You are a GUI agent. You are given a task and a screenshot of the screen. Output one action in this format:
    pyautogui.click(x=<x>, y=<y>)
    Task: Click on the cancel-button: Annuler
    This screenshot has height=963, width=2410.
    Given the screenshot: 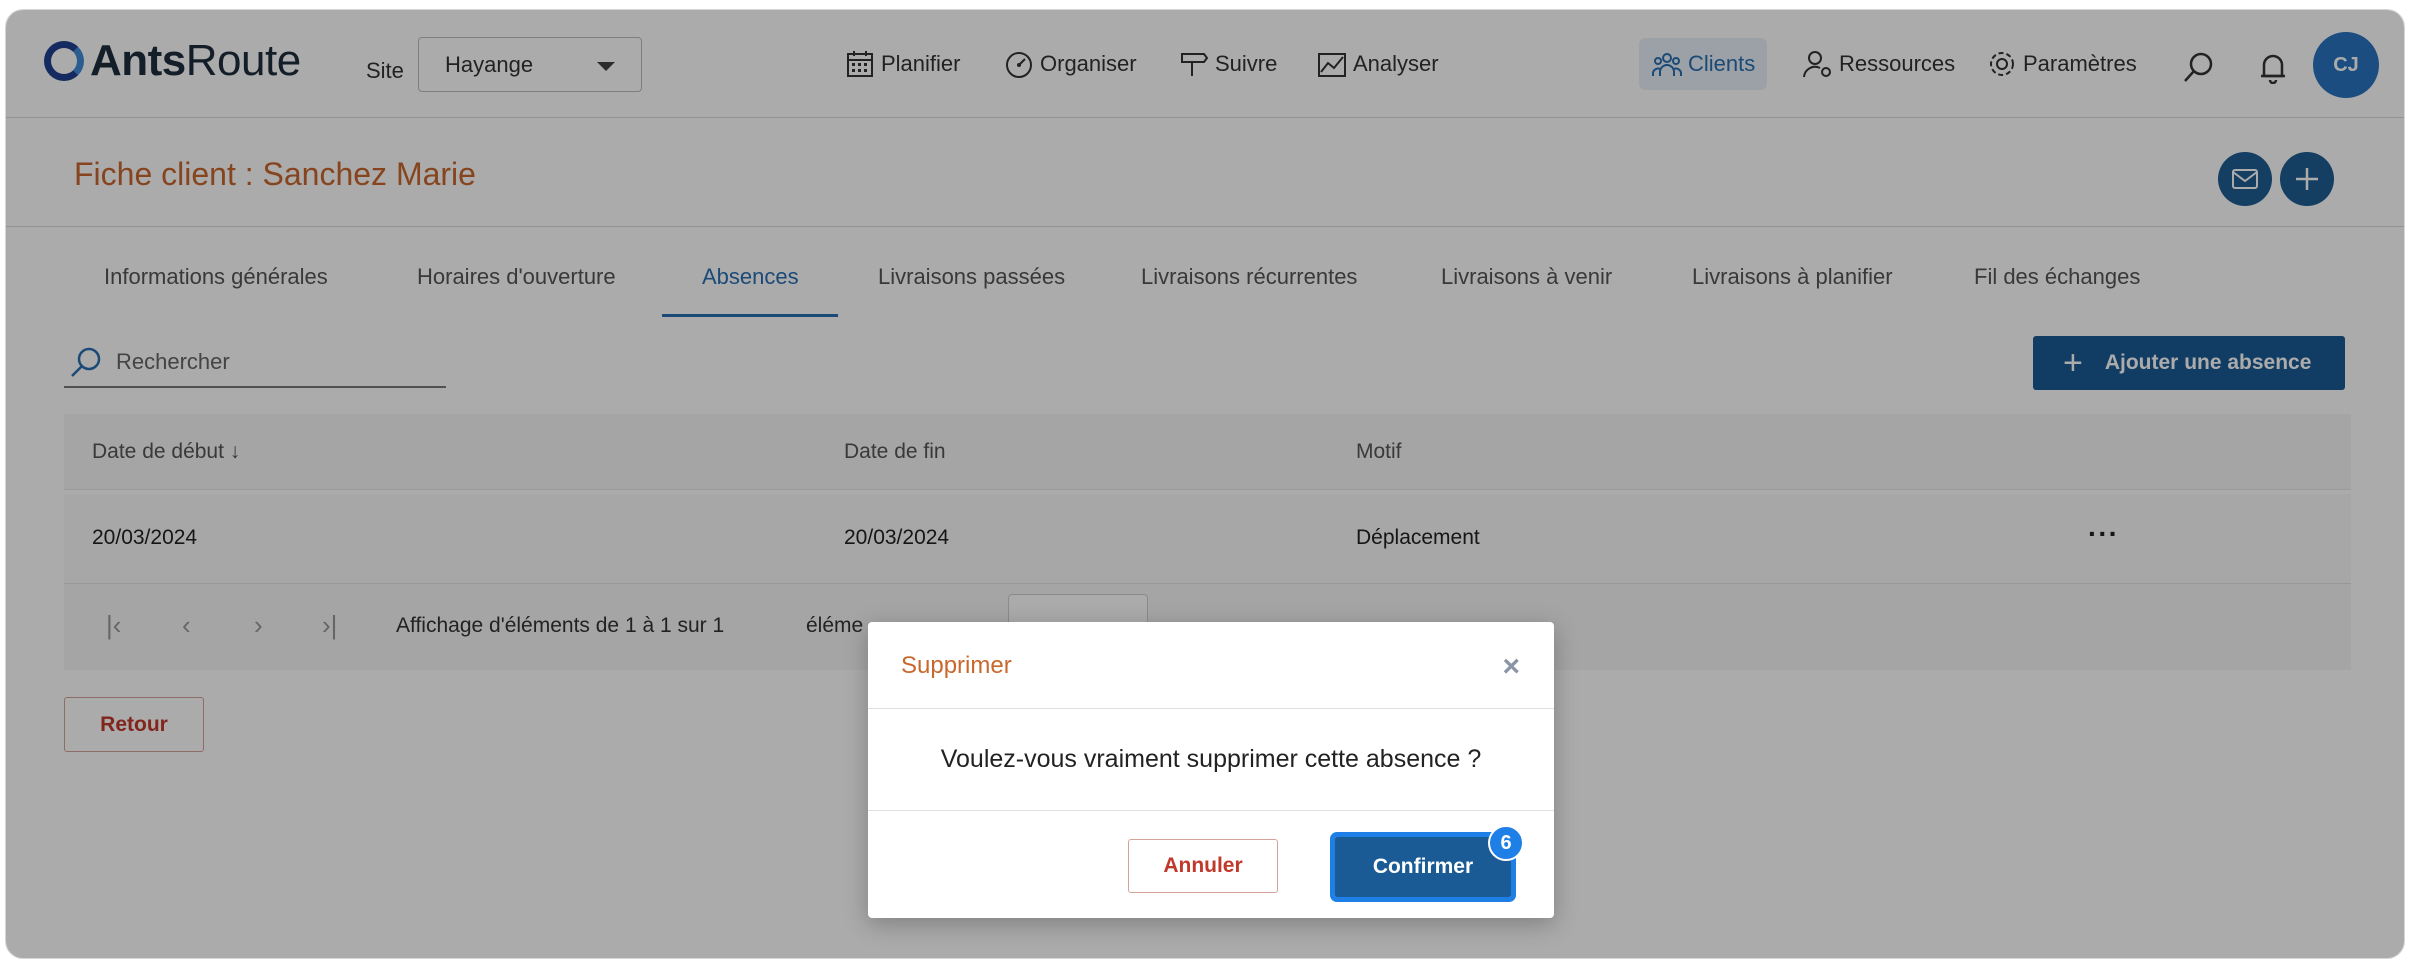 What is the action you would take?
    pyautogui.click(x=1203, y=866)
    